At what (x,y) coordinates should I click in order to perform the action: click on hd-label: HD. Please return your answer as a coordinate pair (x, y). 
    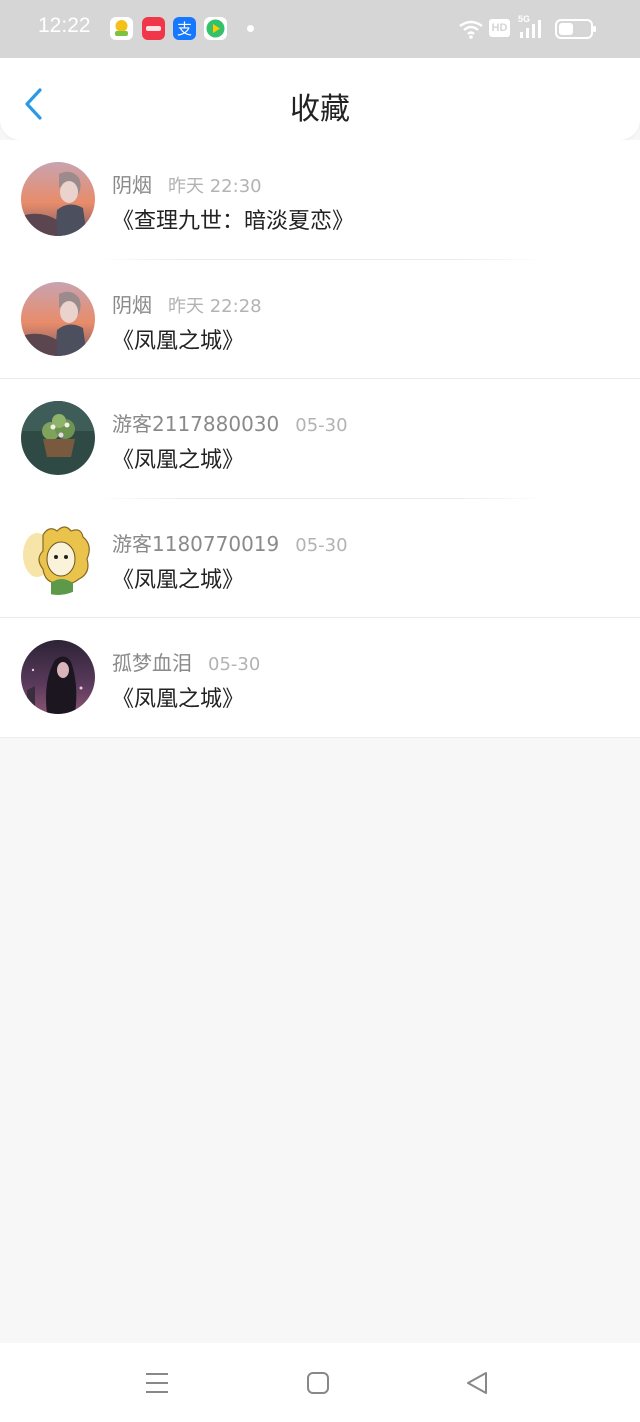
    Looking at the image, I should click on (499, 28).